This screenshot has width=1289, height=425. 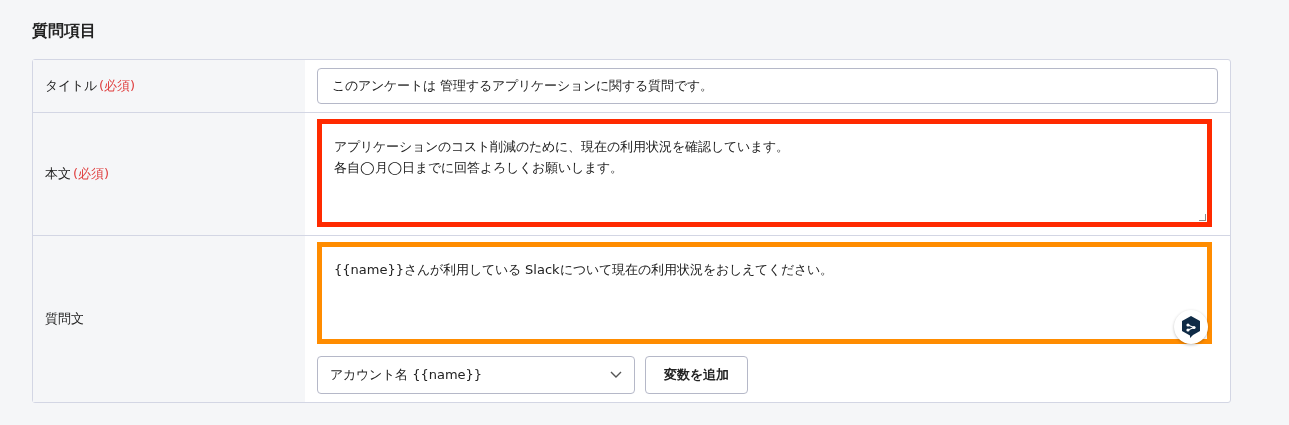 I want to click on add-variable-button: 変数を追加, so click(x=696, y=375).